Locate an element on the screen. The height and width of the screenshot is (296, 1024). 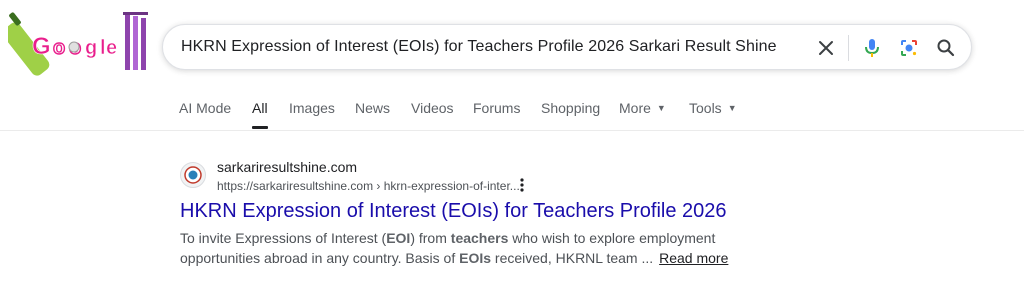
search-icon is located at coordinates (946, 48).